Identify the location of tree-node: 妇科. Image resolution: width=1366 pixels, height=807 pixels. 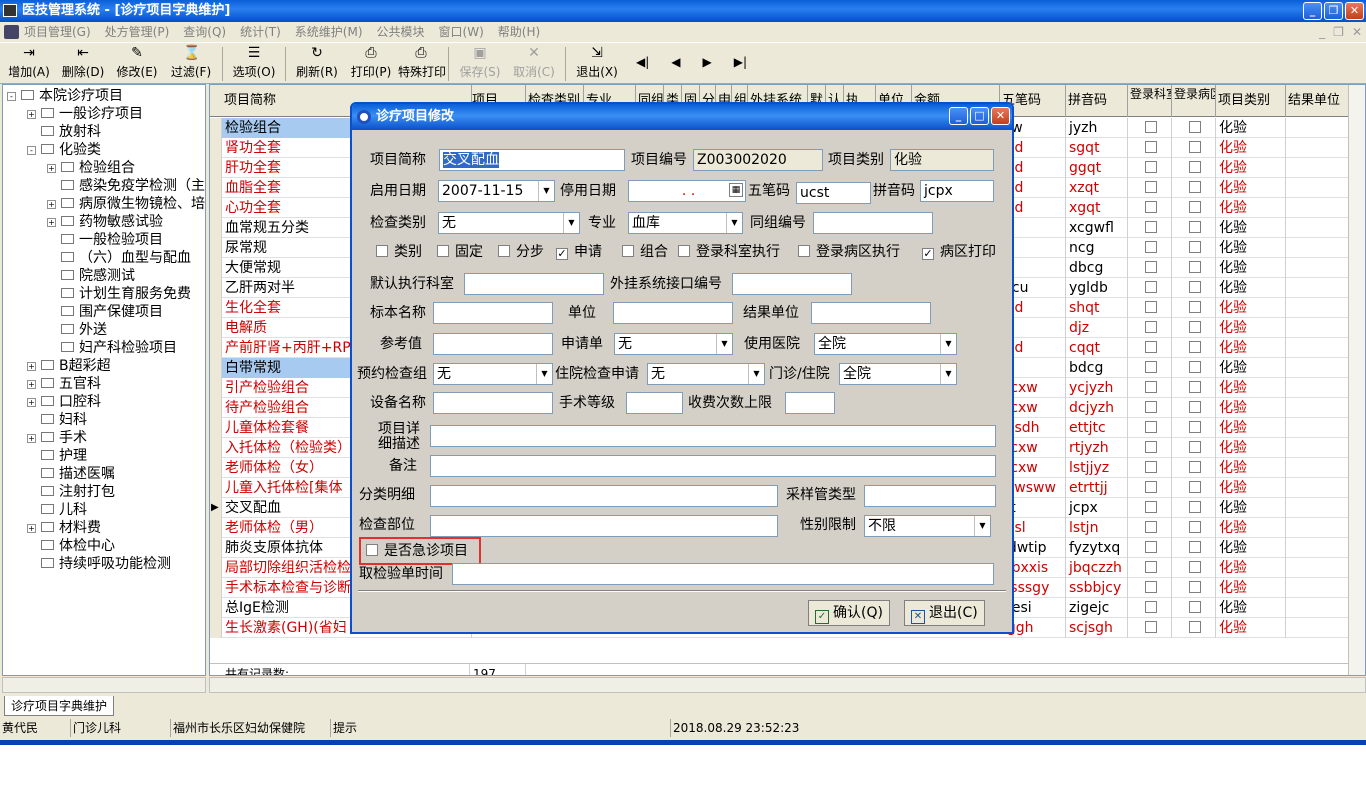
(57, 420).